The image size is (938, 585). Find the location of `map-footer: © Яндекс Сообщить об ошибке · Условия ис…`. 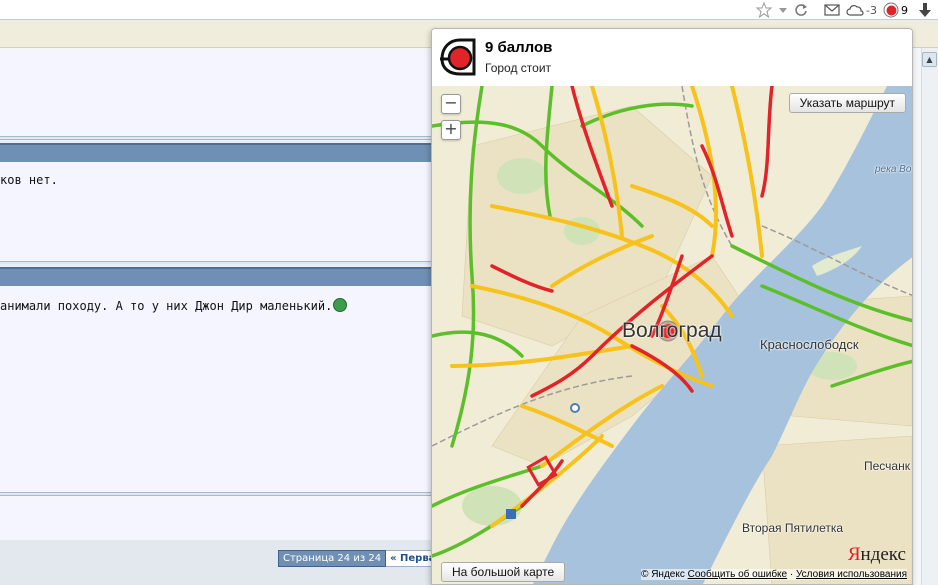

map-footer: © Яндекс Сообщить об ошибке · Условия ис… is located at coordinates (774, 574).